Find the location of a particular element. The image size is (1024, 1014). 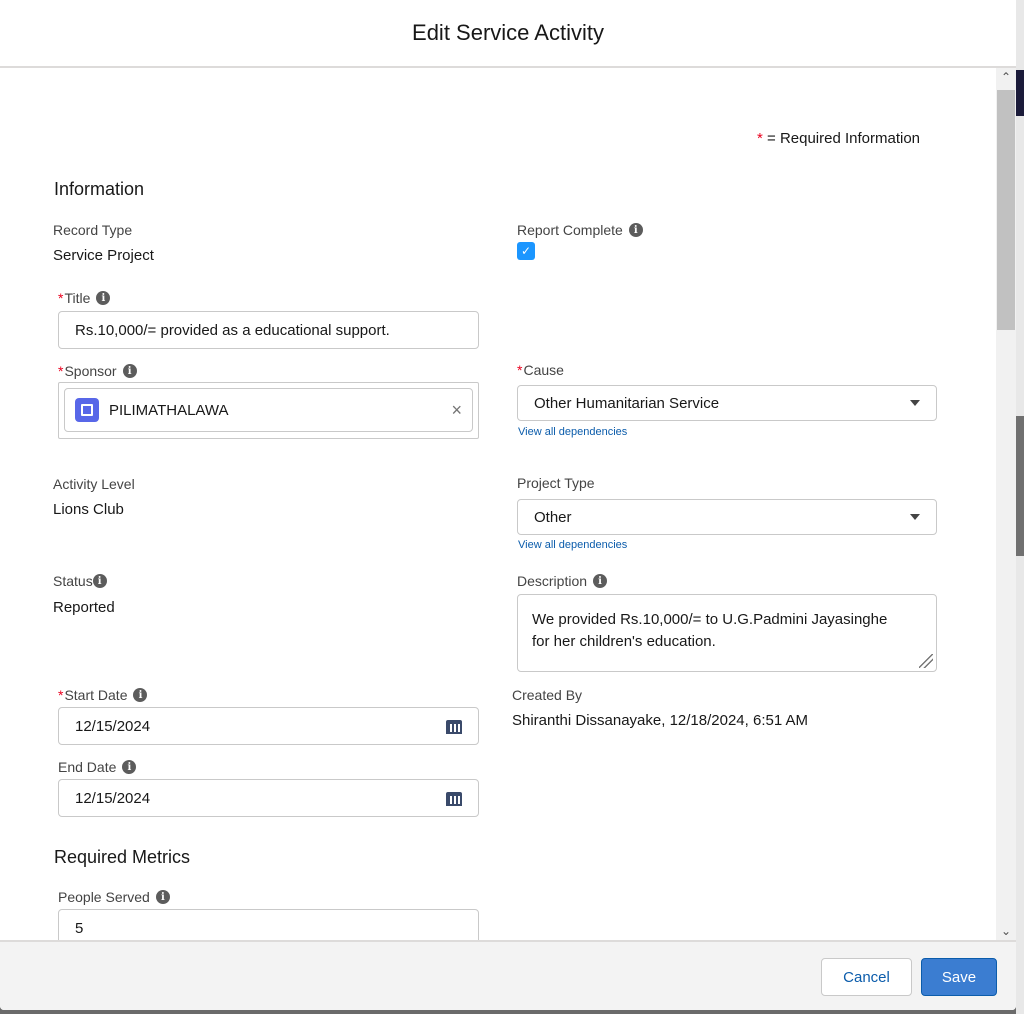

project-type-label: Project Type is located at coordinates (556, 483).